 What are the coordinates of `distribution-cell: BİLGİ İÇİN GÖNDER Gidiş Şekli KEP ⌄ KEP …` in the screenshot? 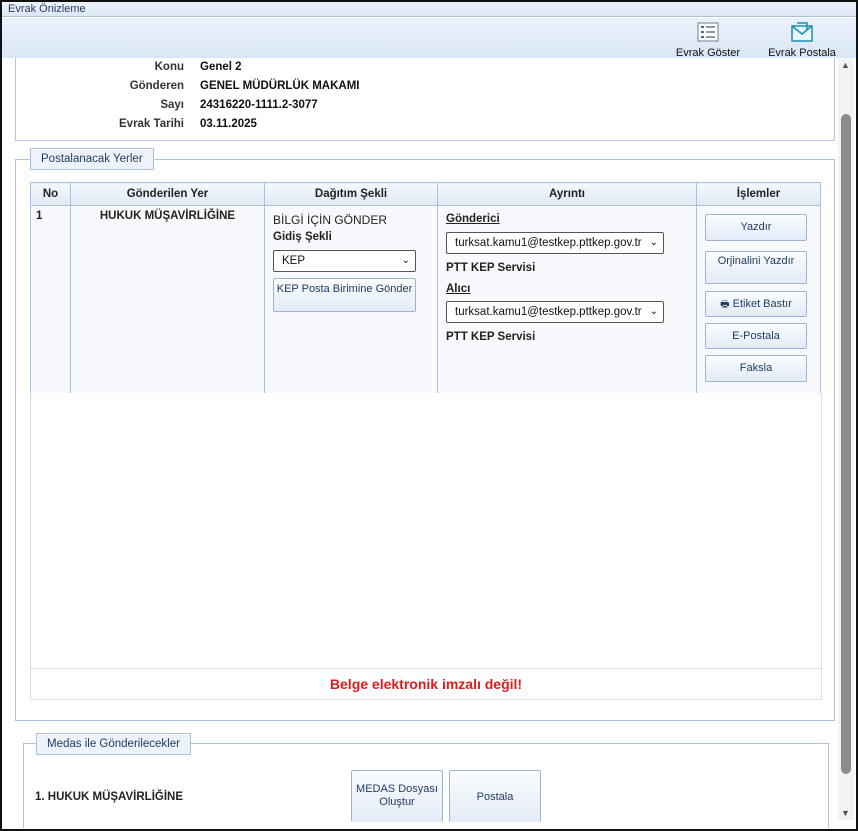 It's located at (351, 299).